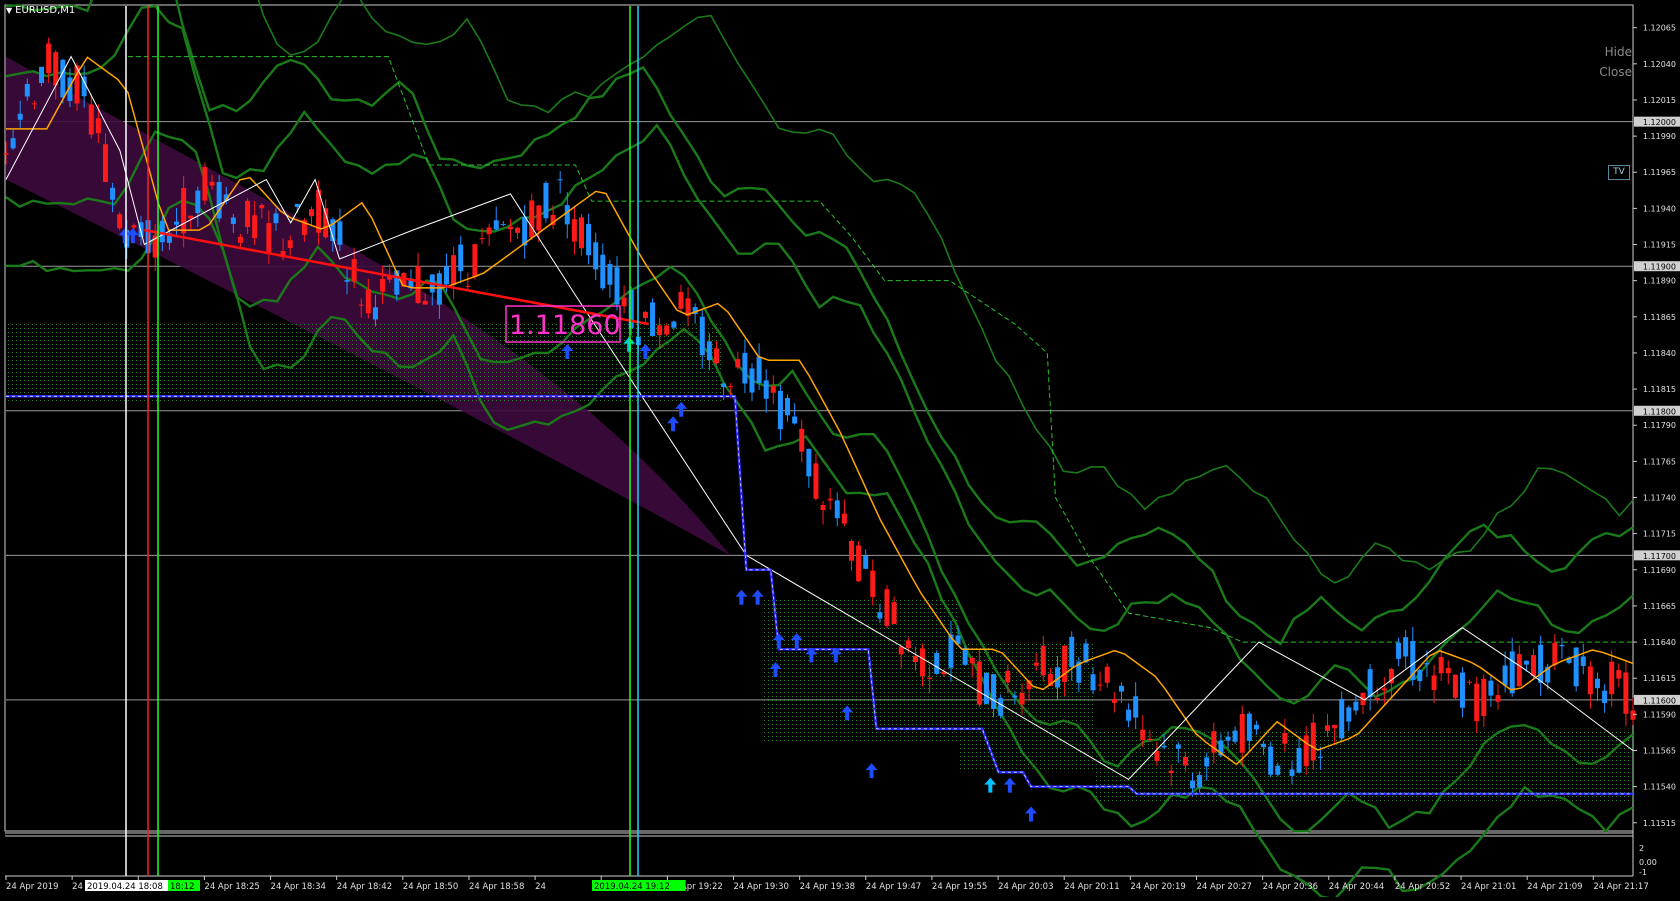 The width and height of the screenshot is (1680, 901). What do you see at coordinates (1618, 52) in the screenshot?
I see `hide-button: Hide` at bounding box center [1618, 52].